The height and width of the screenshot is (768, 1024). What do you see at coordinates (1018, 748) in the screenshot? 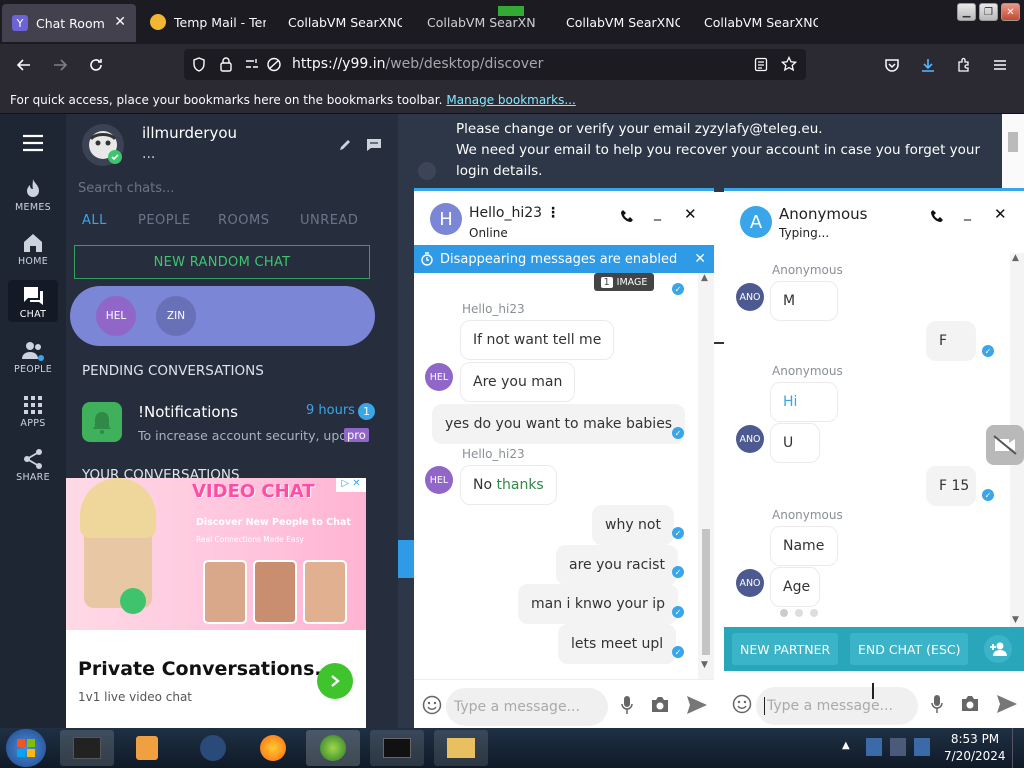
I see `show-desktop-button` at bounding box center [1018, 748].